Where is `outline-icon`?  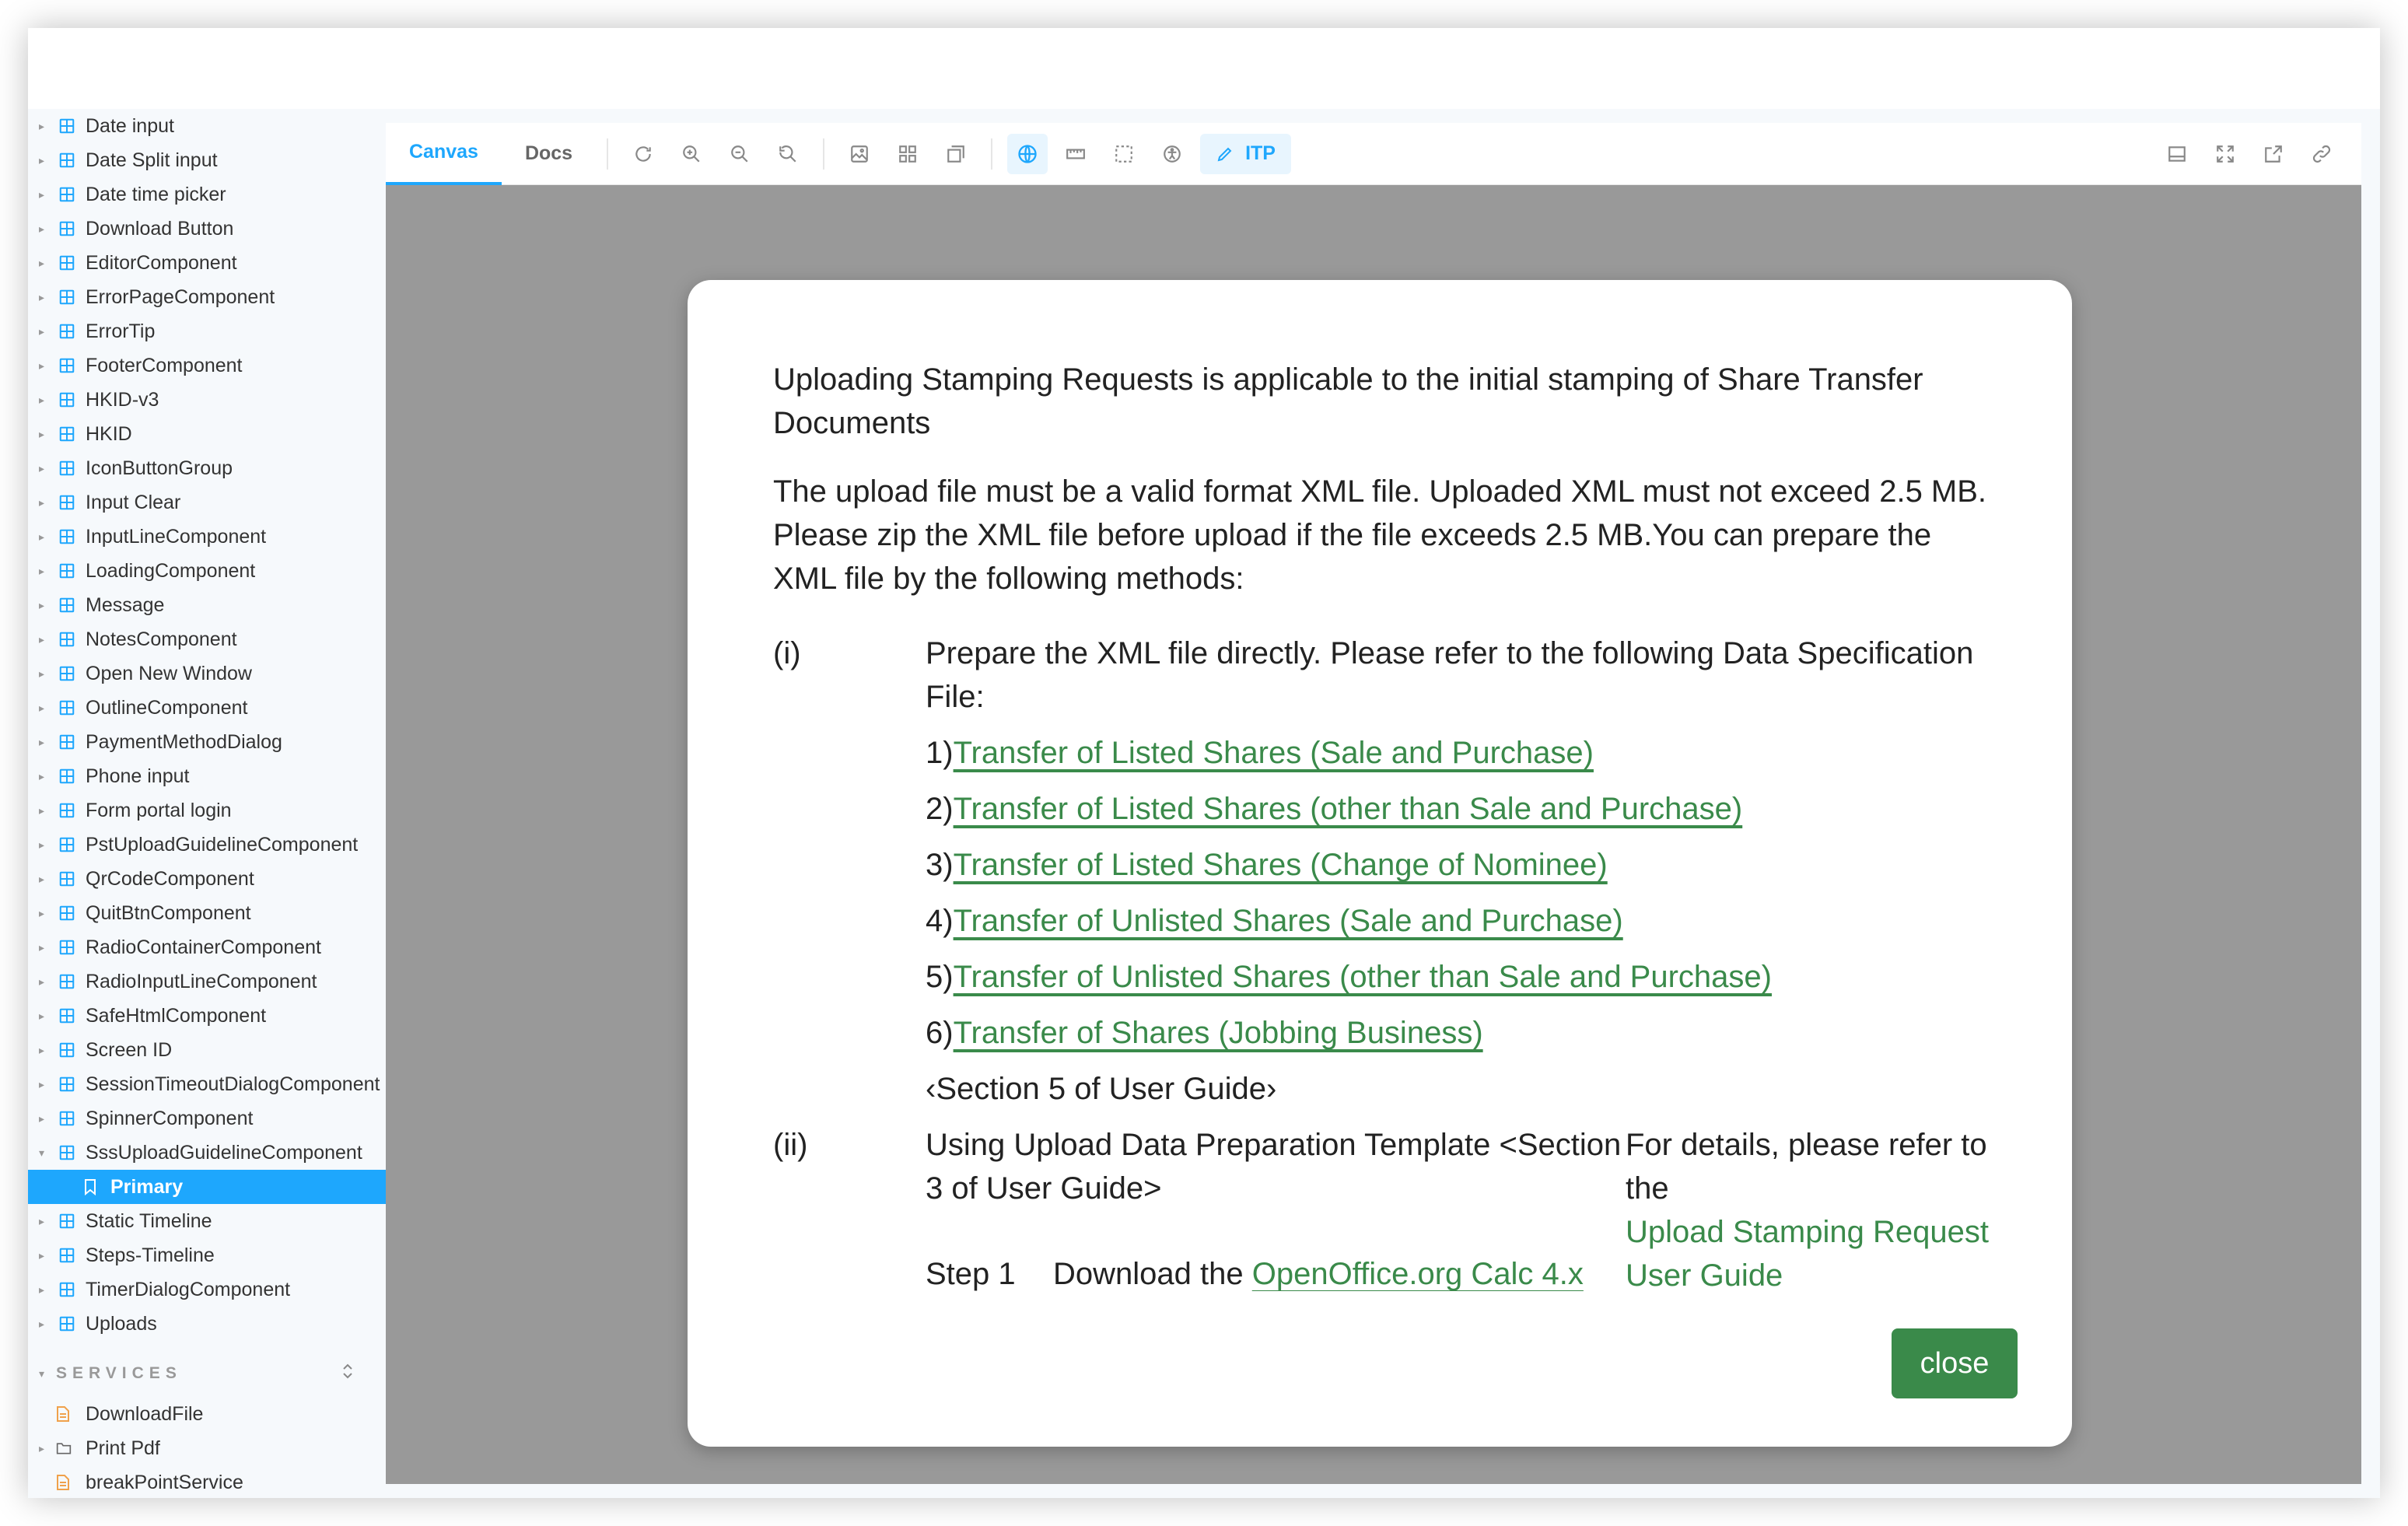
outline-icon is located at coordinates (956, 154).